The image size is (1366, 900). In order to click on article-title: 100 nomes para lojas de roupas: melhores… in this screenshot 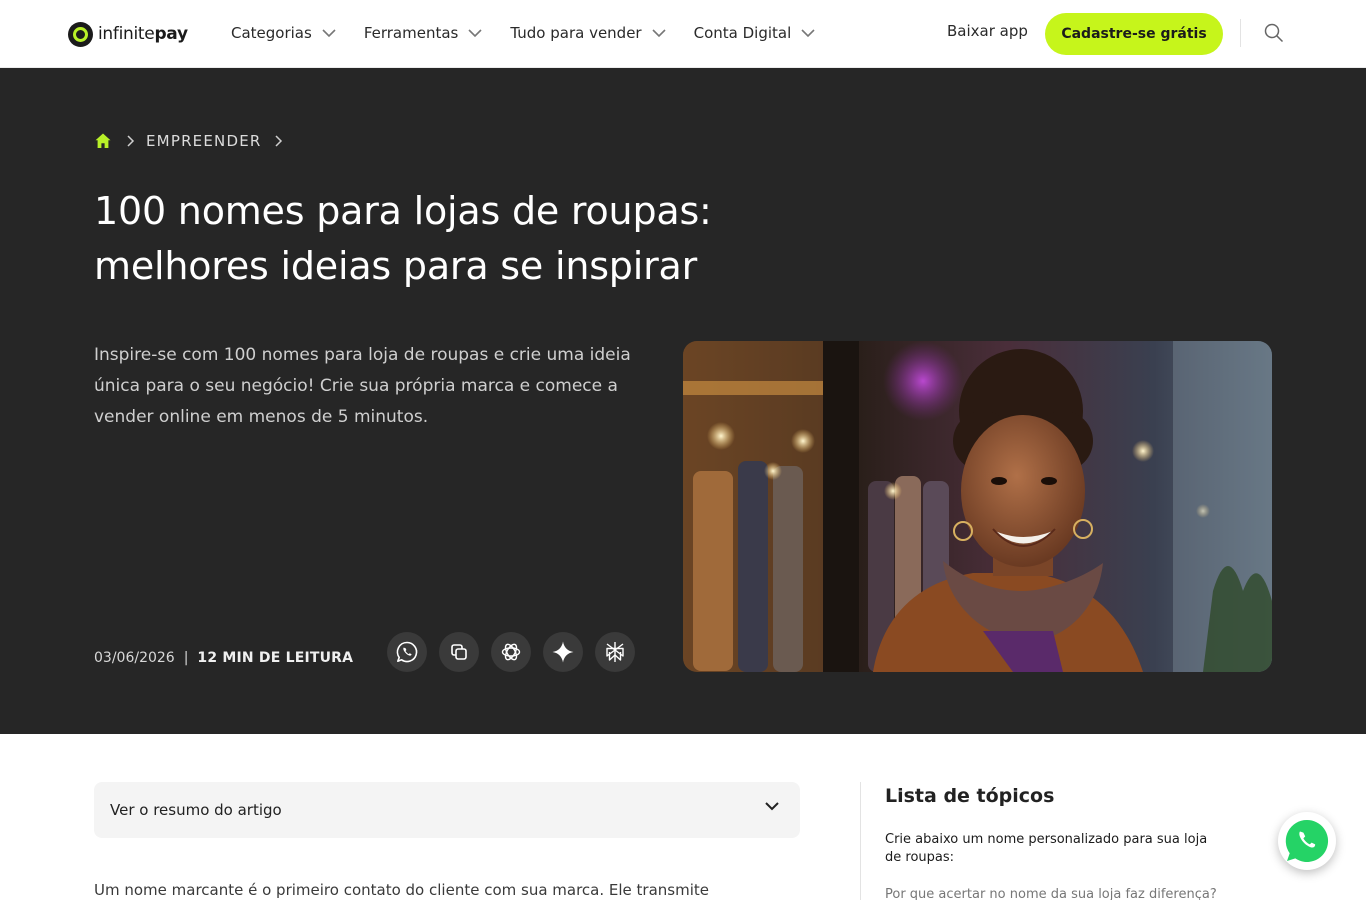, I will do `click(403, 238)`.